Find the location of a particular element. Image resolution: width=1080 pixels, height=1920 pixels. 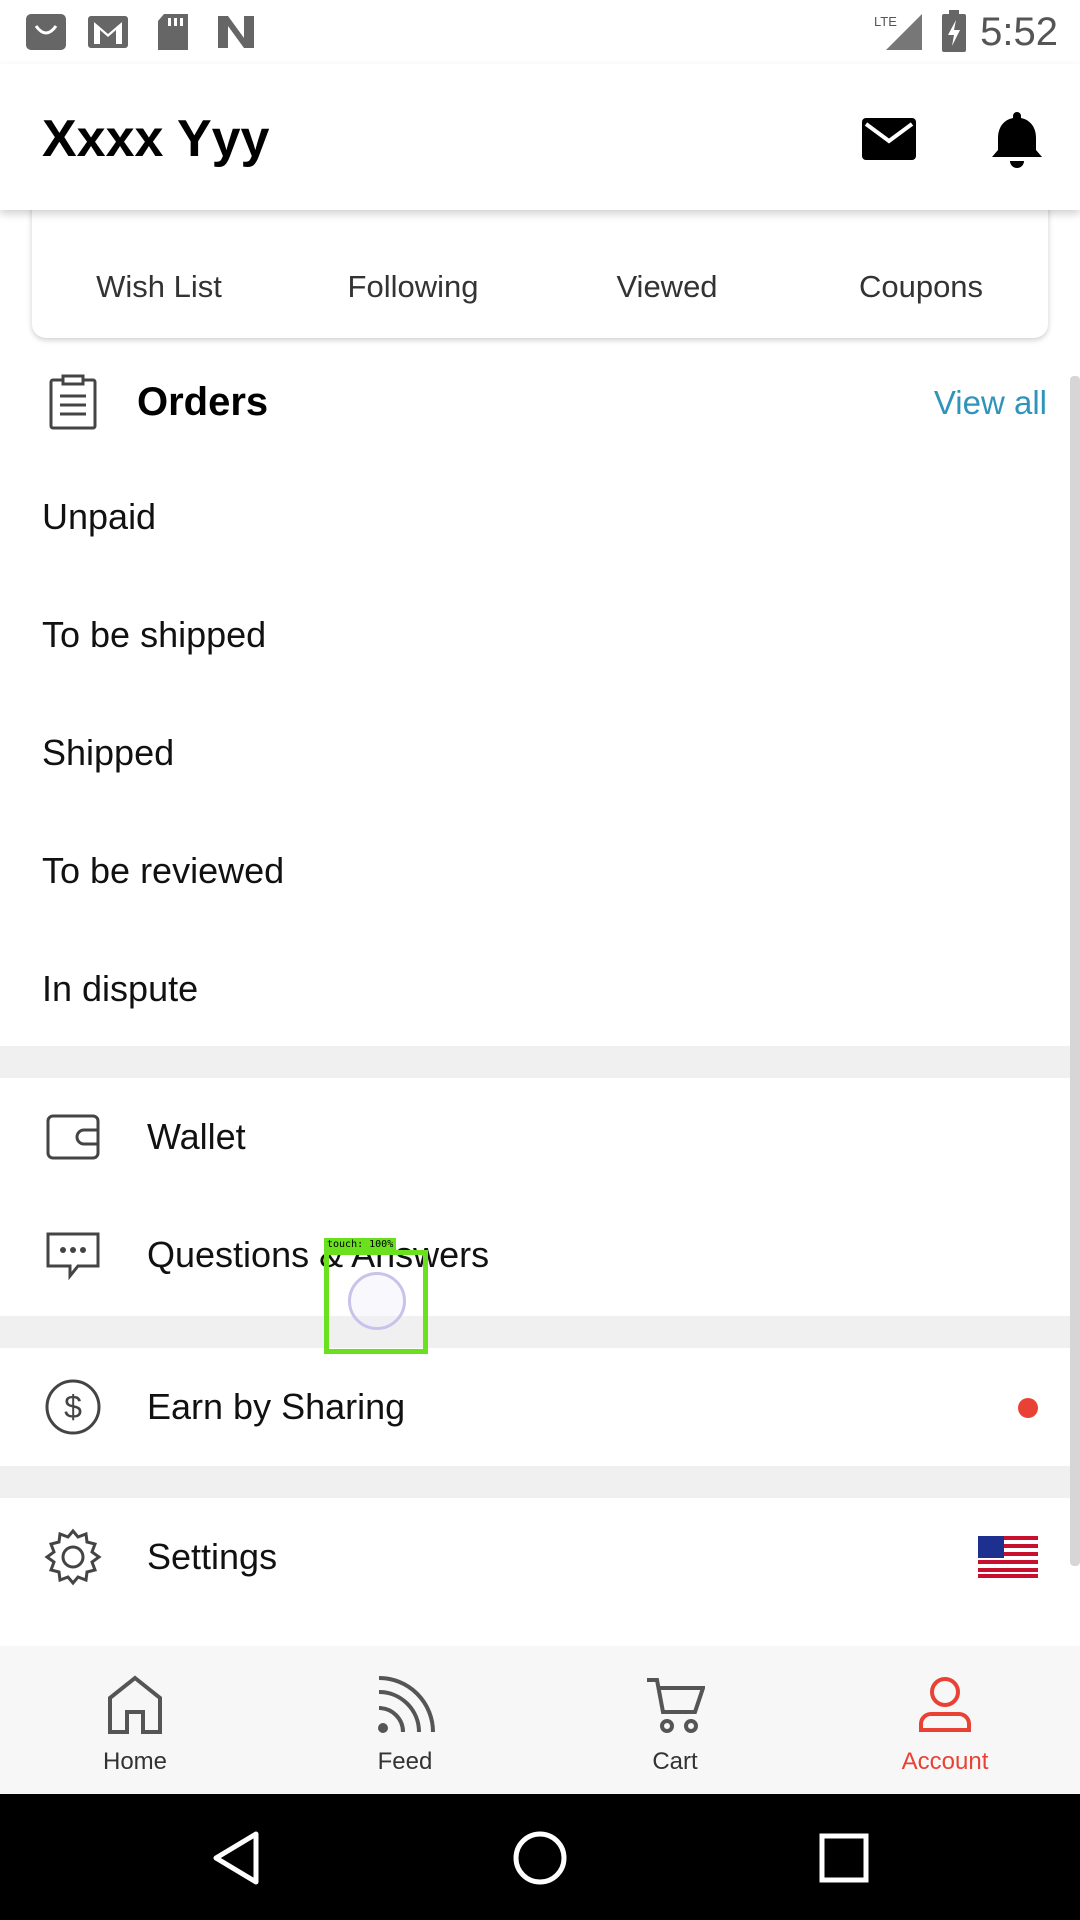

menu-item-earn-by-sharing: $ Earn by Sharing is located at coordinates (535, 1407).